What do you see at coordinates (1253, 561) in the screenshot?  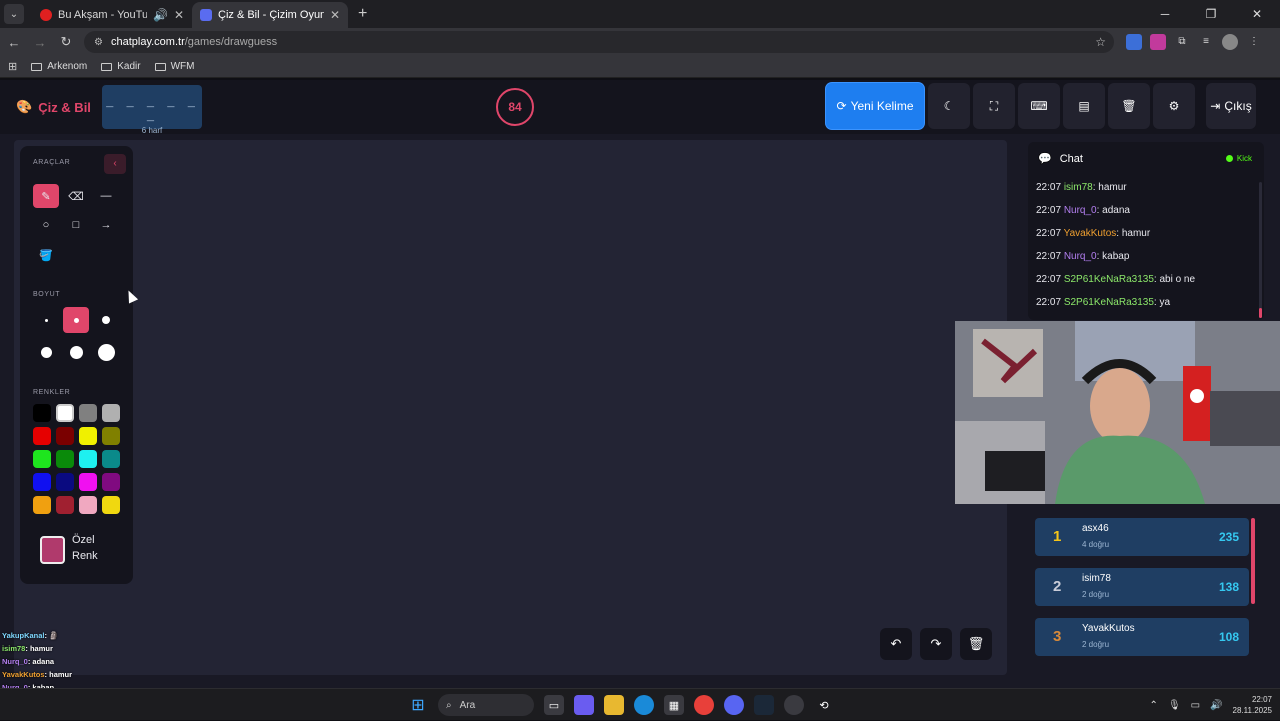 I see `leaderboard-scrollbar` at bounding box center [1253, 561].